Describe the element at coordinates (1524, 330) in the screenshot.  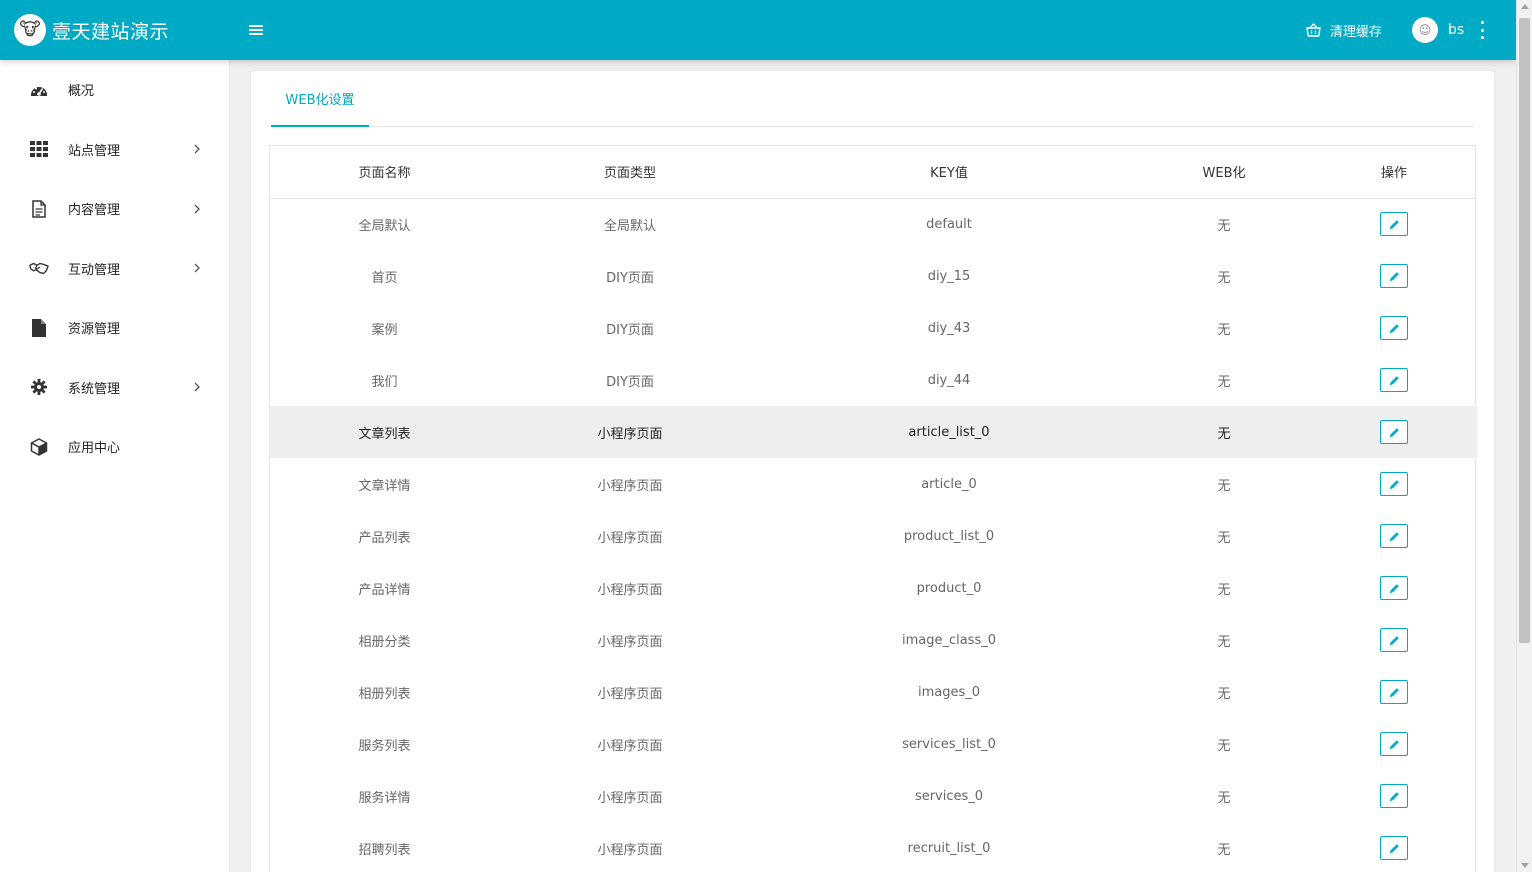
I see `scrollbar-thumb` at that location.